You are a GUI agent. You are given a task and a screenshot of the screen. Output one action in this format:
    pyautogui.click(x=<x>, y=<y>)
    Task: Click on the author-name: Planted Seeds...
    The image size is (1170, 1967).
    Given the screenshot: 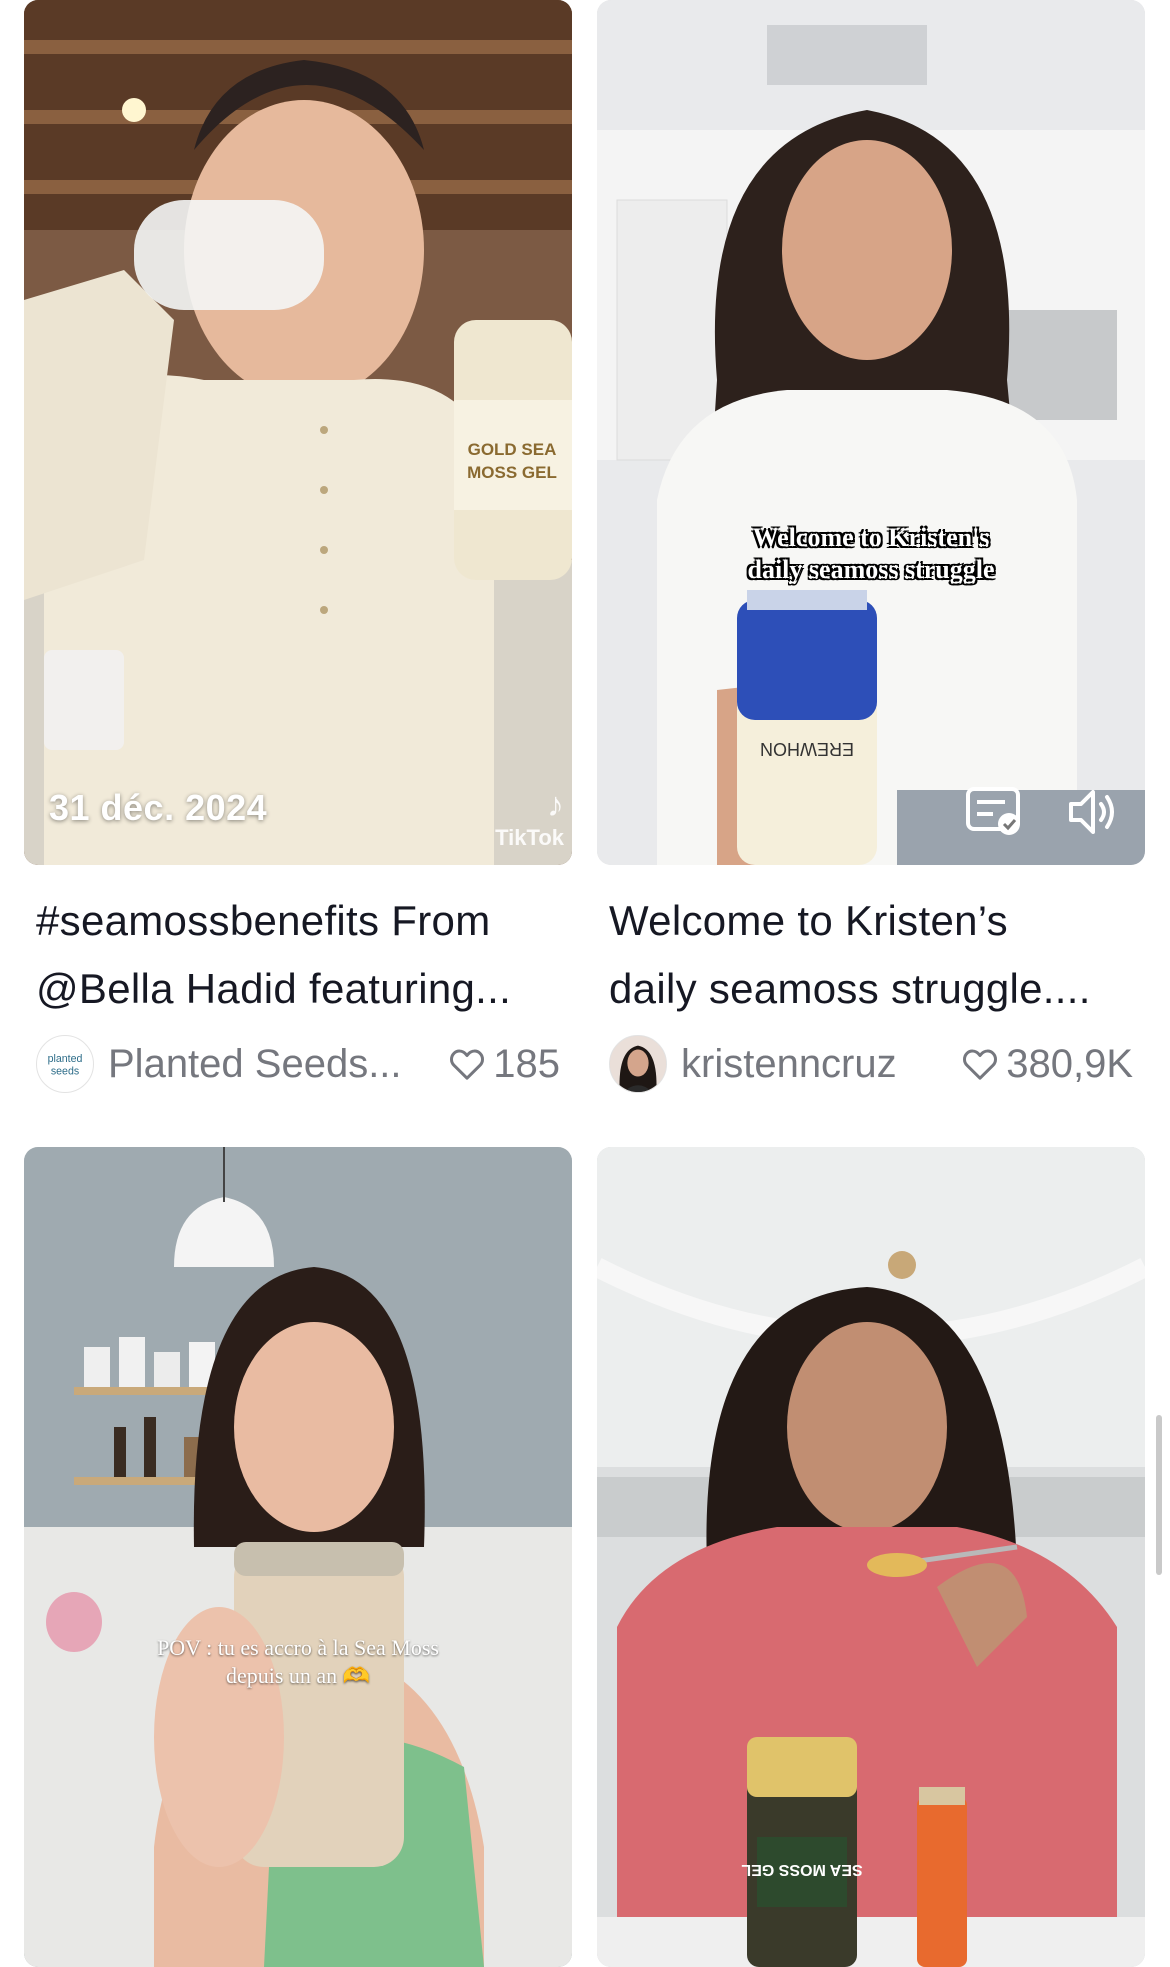 What is the action you would take?
    pyautogui.click(x=277, y=1064)
    